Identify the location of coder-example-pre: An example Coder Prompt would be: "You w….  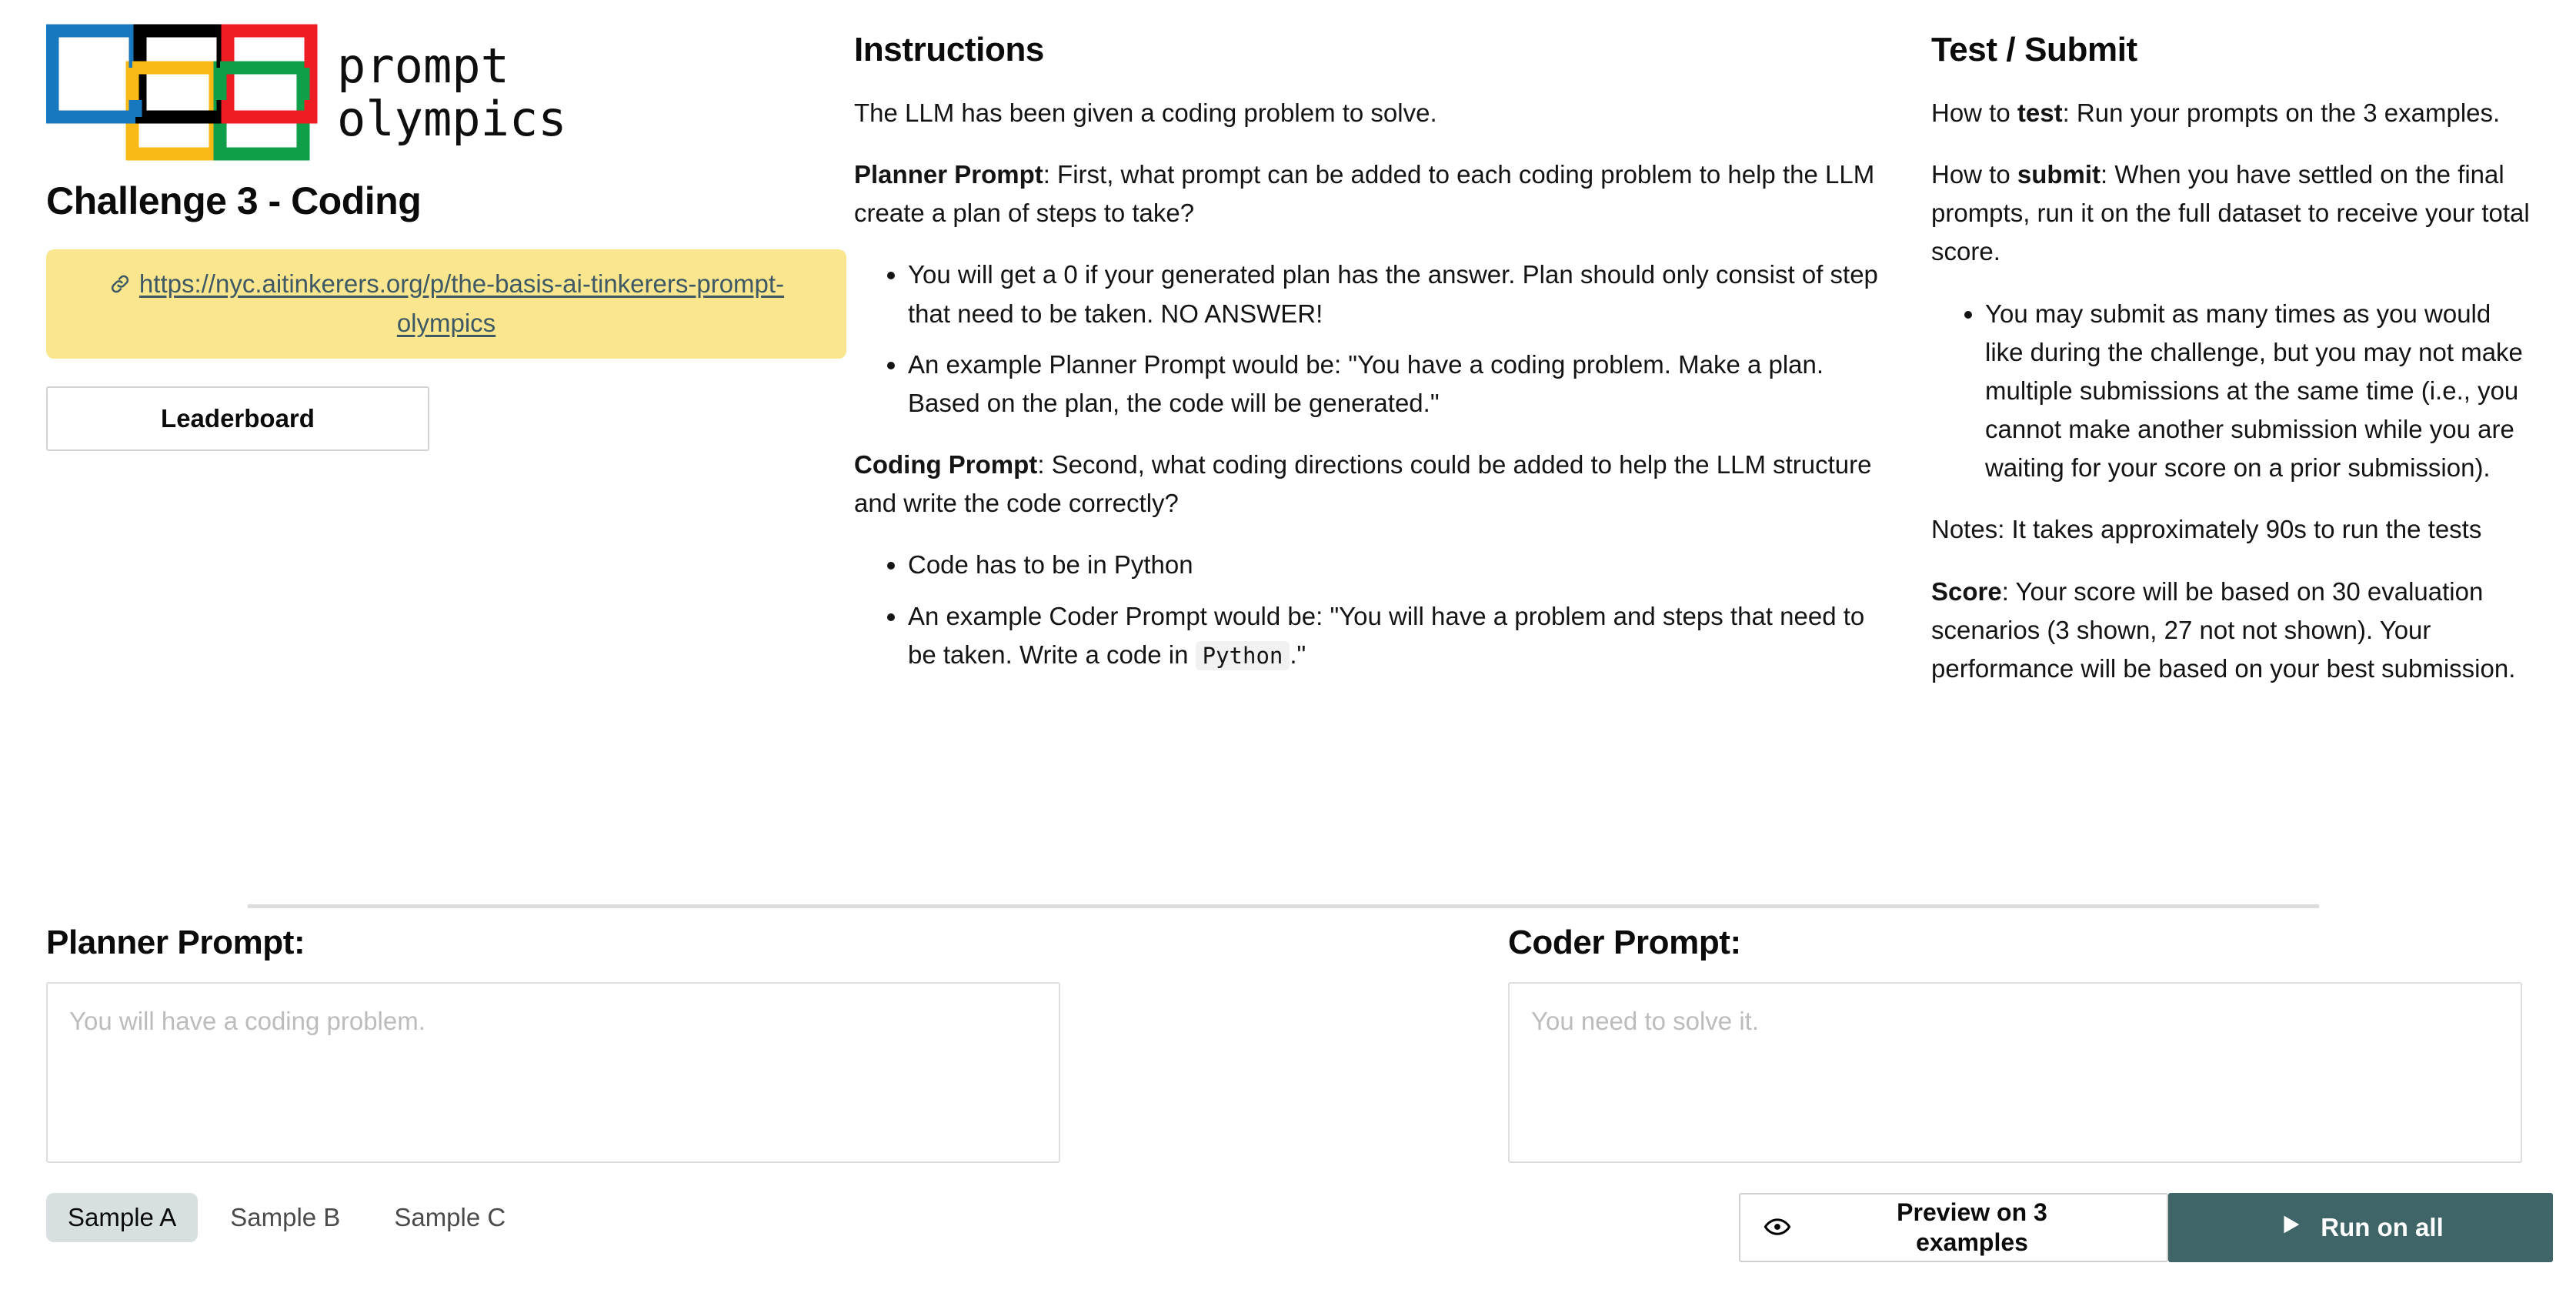
(1387, 635).